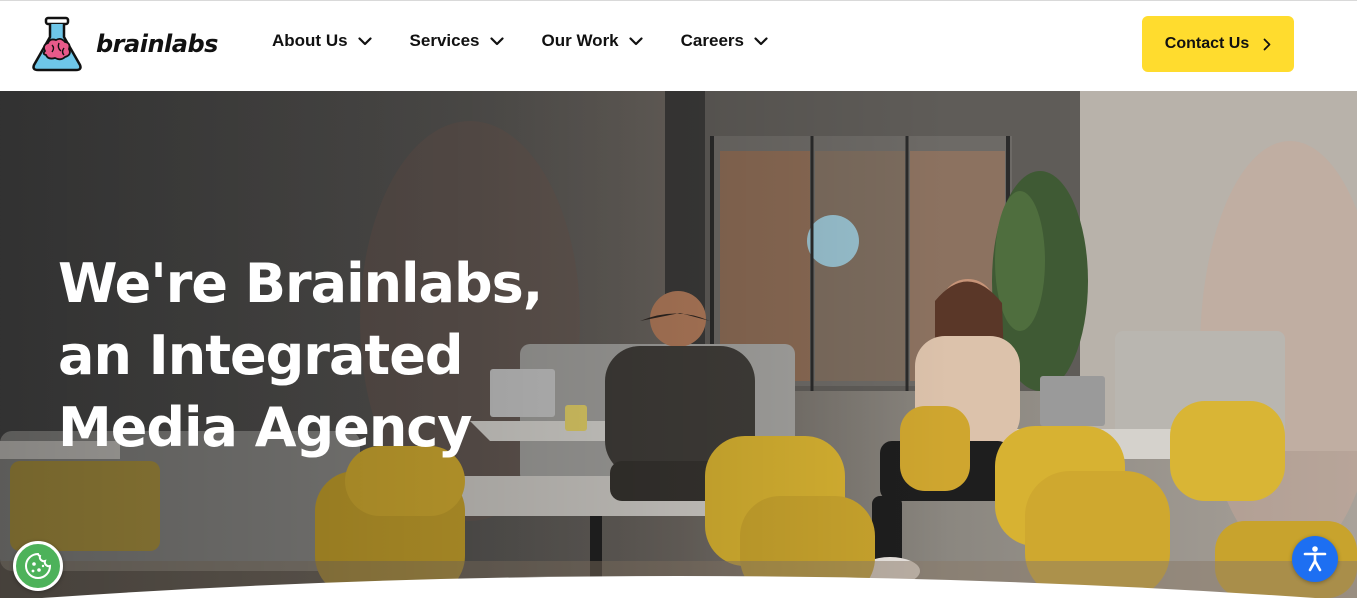  I want to click on nav-item-our-work: Our Work, so click(592, 41).